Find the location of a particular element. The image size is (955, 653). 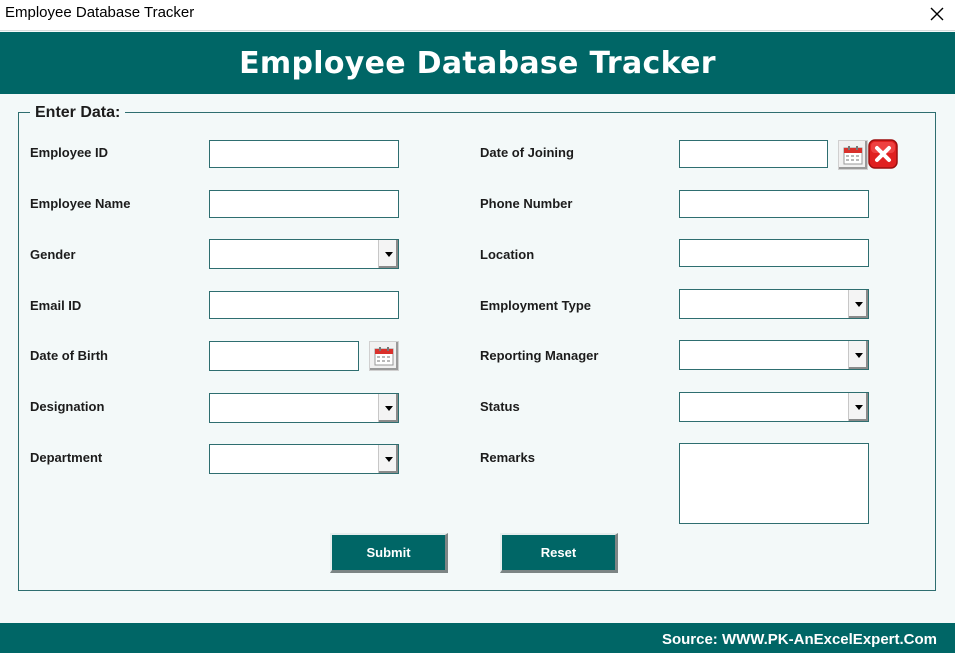

status-dropdown is located at coordinates (774, 407).